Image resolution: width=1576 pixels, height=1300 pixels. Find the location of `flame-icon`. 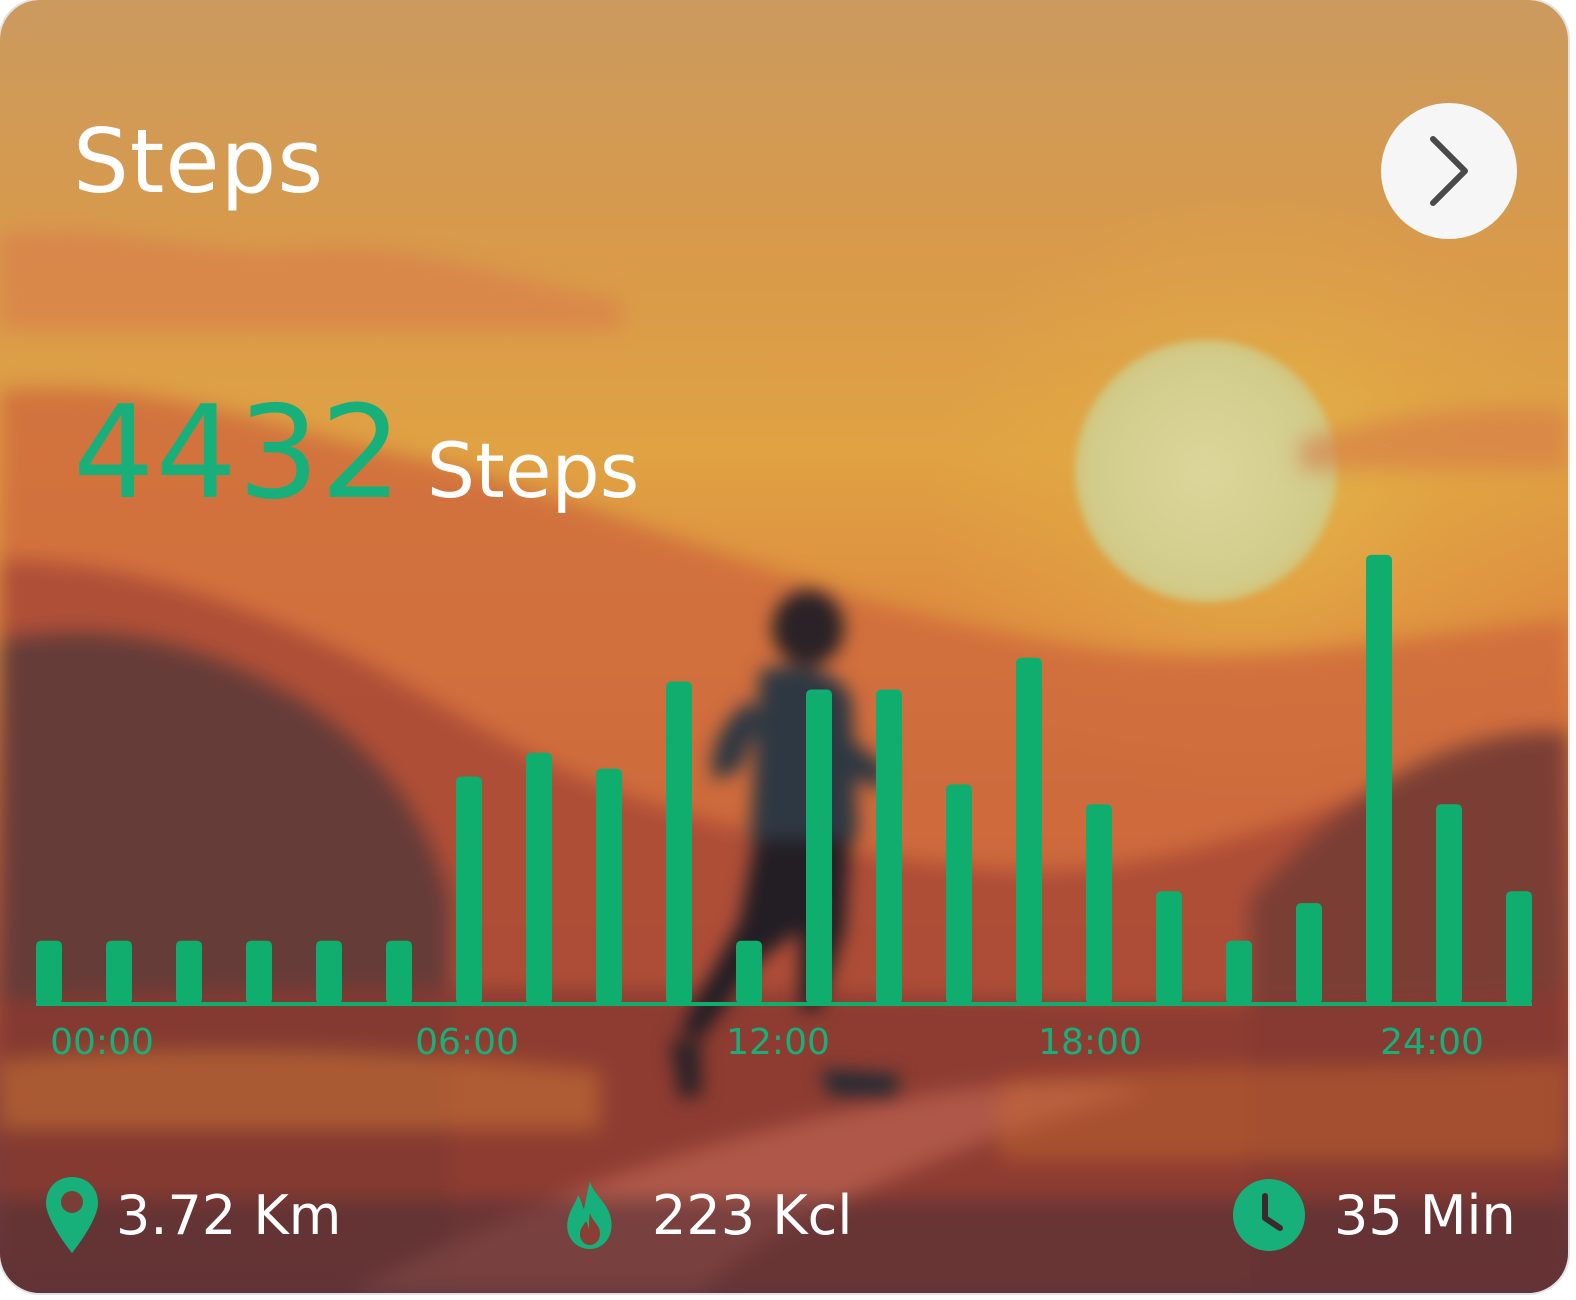

flame-icon is located at coordinates (590, 1215).